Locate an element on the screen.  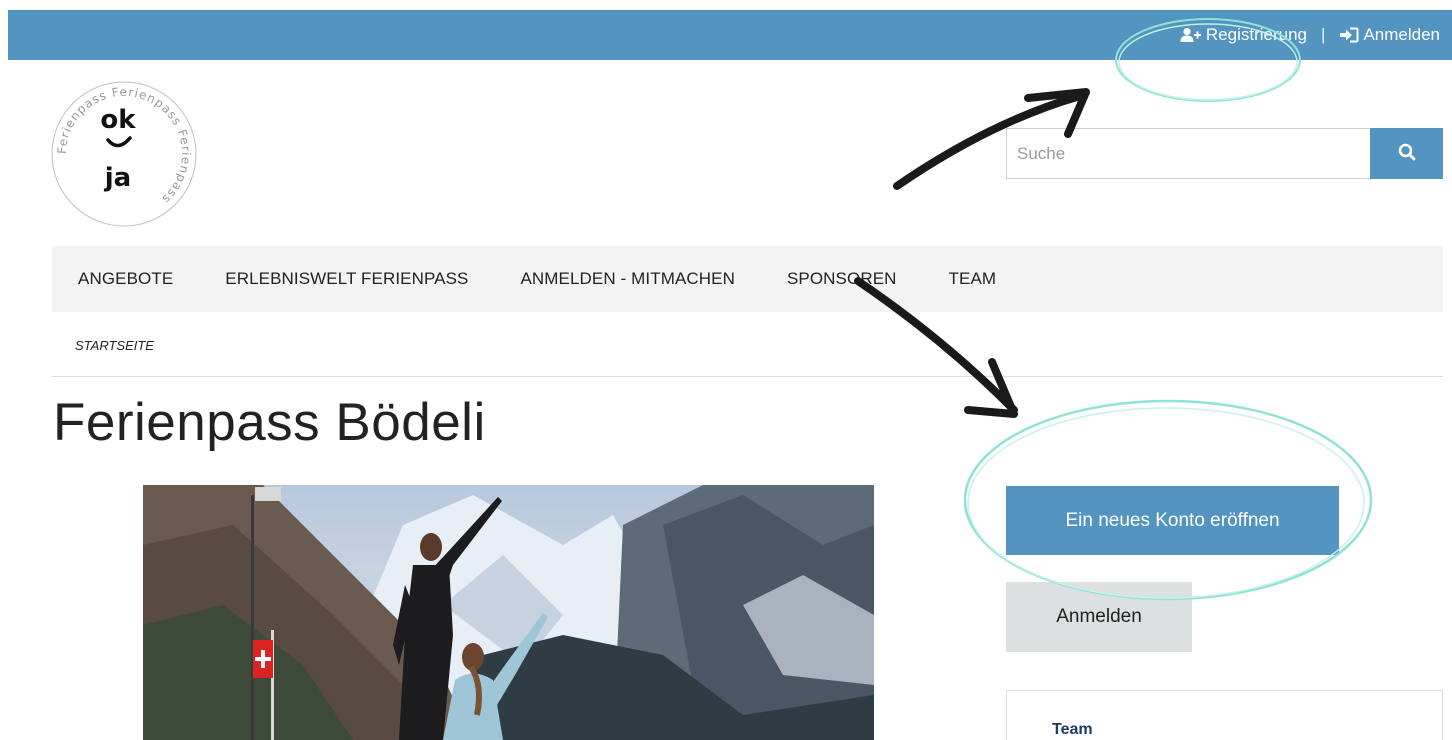
top-bar: Registrierung | Anmelden is located at coordinates (730, 35).